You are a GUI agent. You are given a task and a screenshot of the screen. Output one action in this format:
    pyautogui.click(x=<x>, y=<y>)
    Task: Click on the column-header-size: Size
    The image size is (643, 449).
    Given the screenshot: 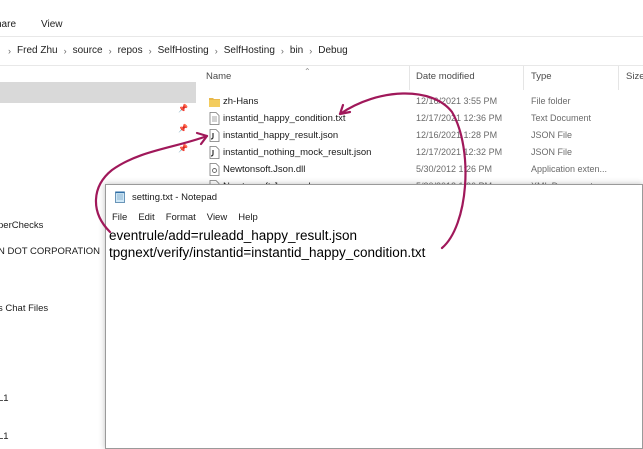 What is the action you would take?
    pyautogui.click(x=634, y=80)
    